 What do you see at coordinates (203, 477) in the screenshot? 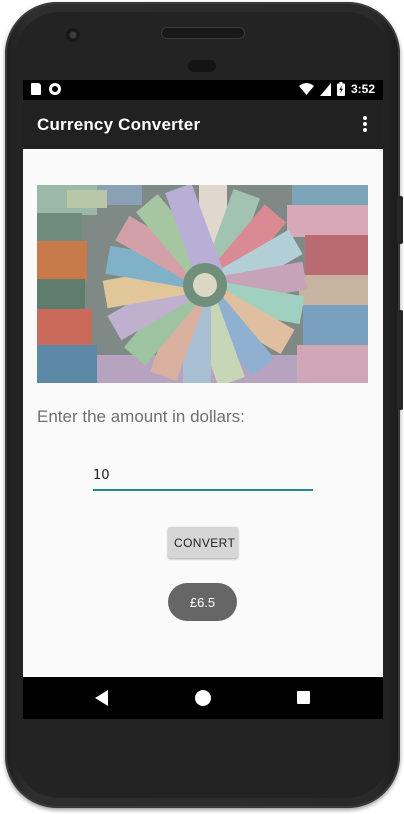
I see `amount-input` at bounding box center [203, 477].